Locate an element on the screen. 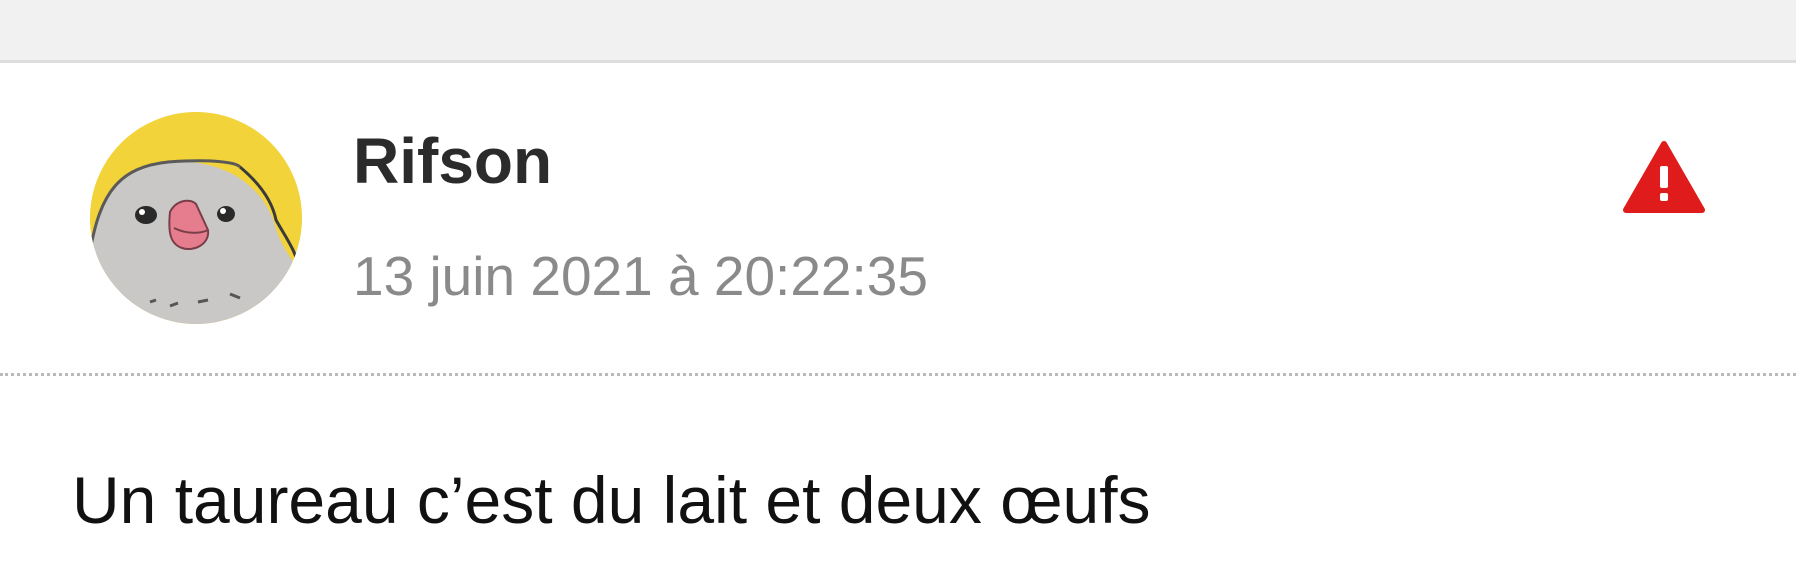  warning-triangle-icon is located at coordinates (1664, 177).